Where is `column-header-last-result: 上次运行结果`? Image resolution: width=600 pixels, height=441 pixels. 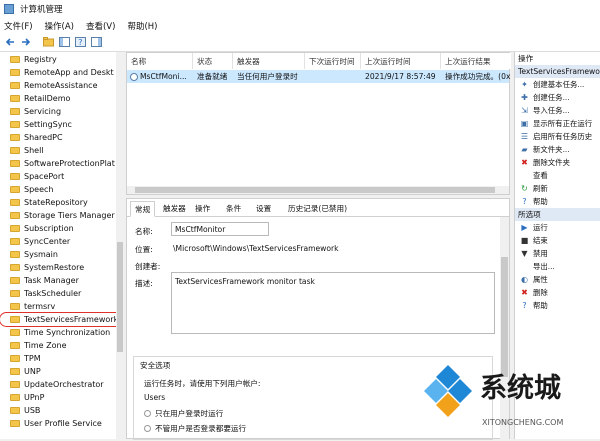
column-header-last-result: 上次运行结果 is located at coordinates (476, 61).